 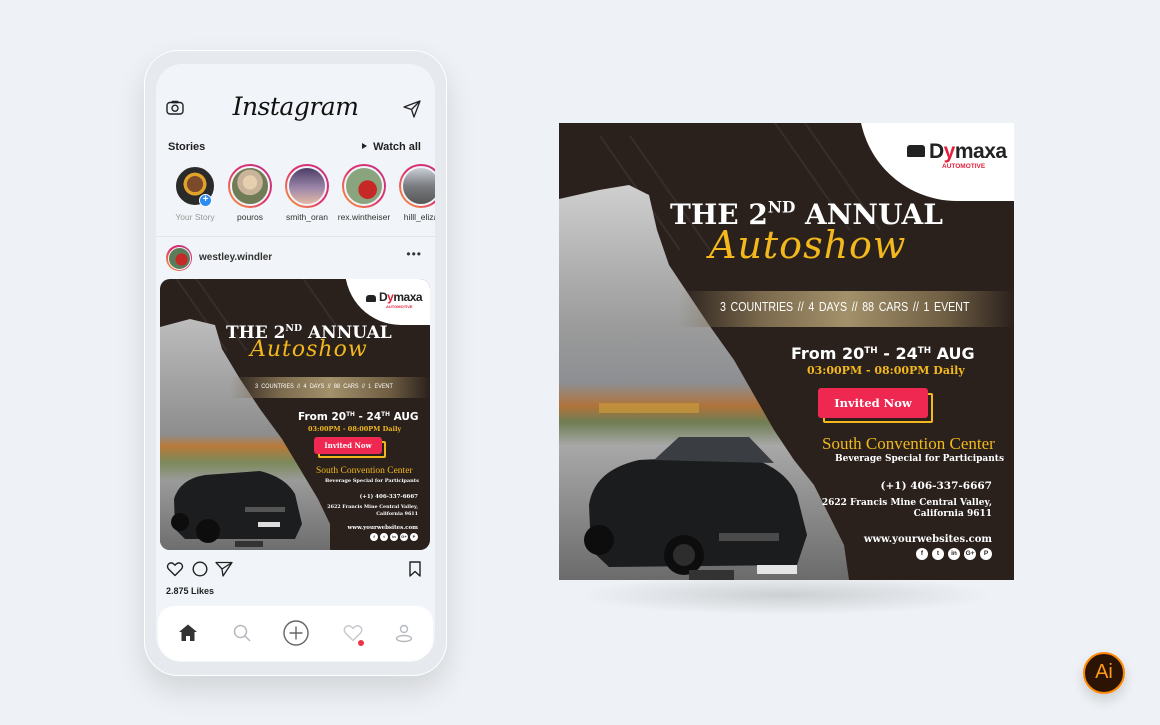 What do you see at coordinates (242, 633) in the screenshot?
I see `search-icon` at bounding box center [242, 633].